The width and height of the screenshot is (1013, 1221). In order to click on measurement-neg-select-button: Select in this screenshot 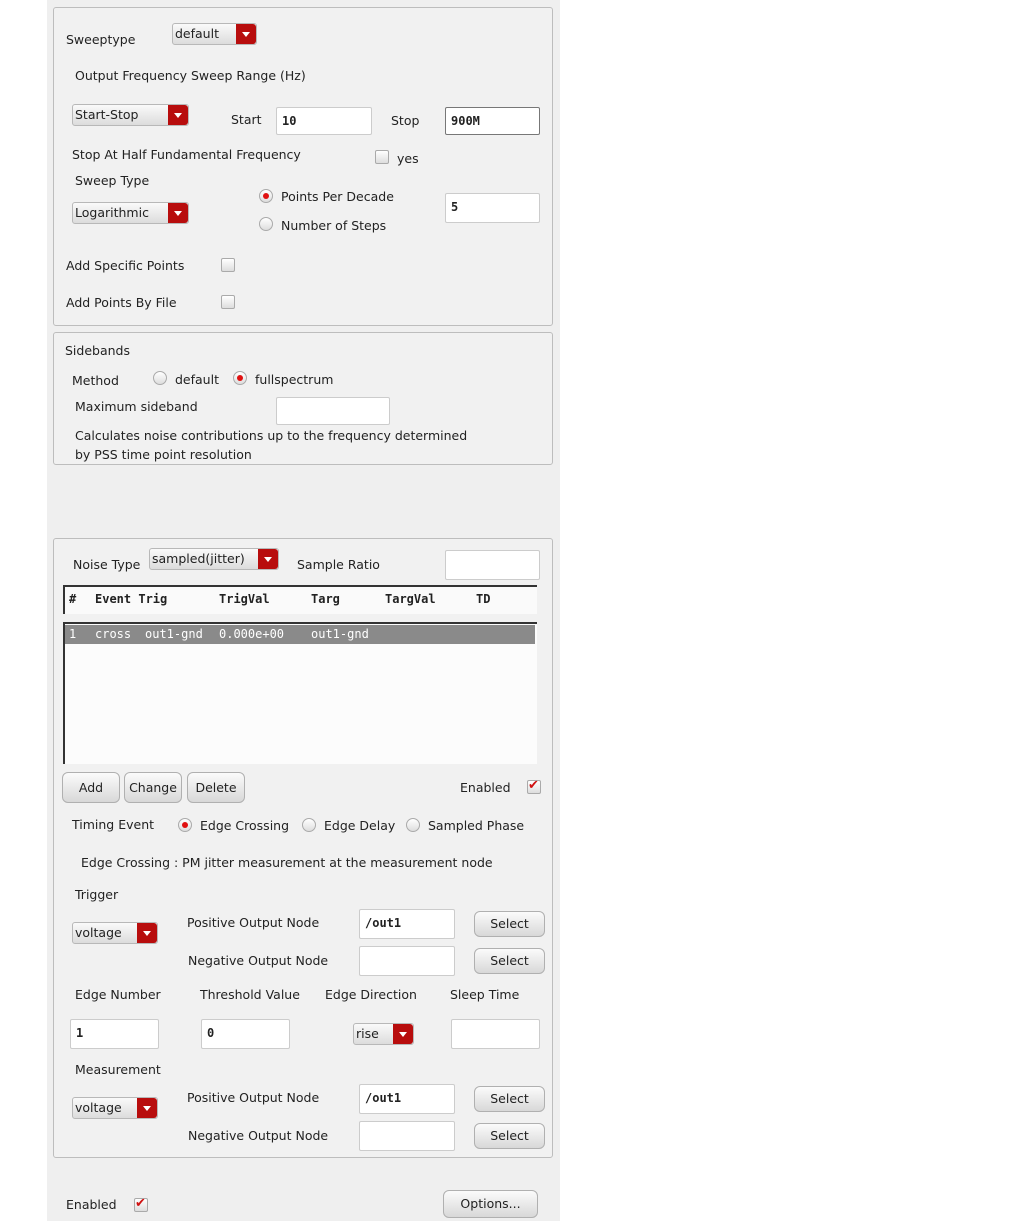, I will do `click(509, 1136)`.